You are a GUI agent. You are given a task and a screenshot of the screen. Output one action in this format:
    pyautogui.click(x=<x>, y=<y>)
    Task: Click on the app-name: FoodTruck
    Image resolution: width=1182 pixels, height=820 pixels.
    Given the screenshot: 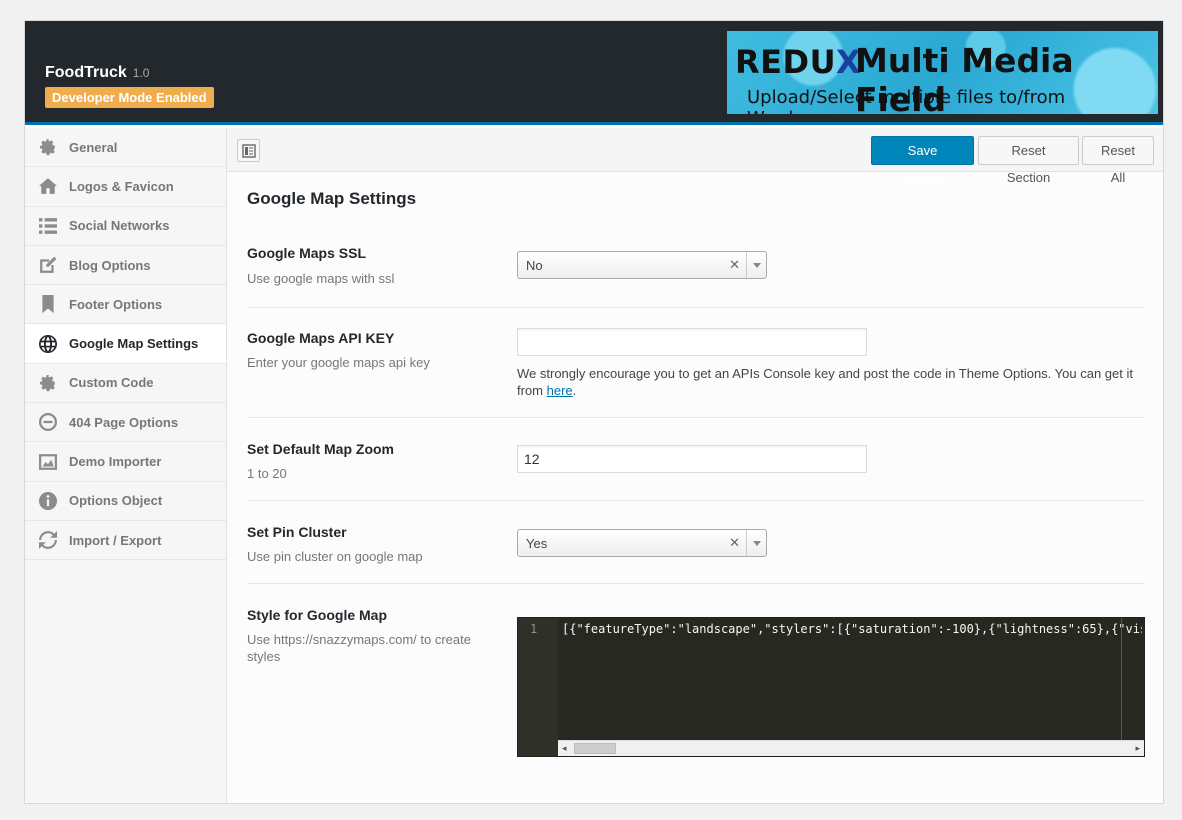 What is the action you would take?
    pyautogui.click(x=86, y=72)
    